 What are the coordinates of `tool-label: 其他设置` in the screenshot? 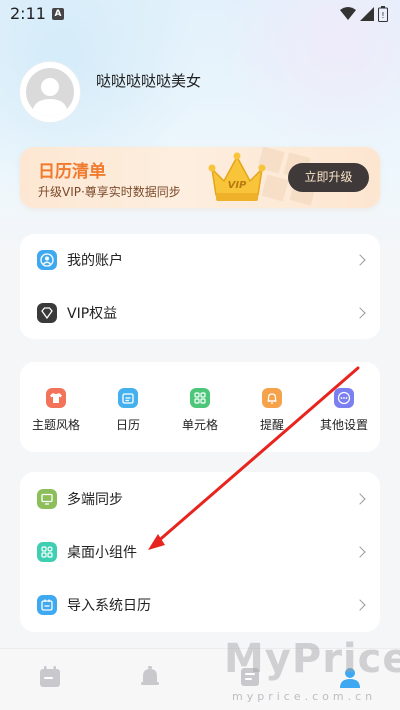 It's located at (343, 425).